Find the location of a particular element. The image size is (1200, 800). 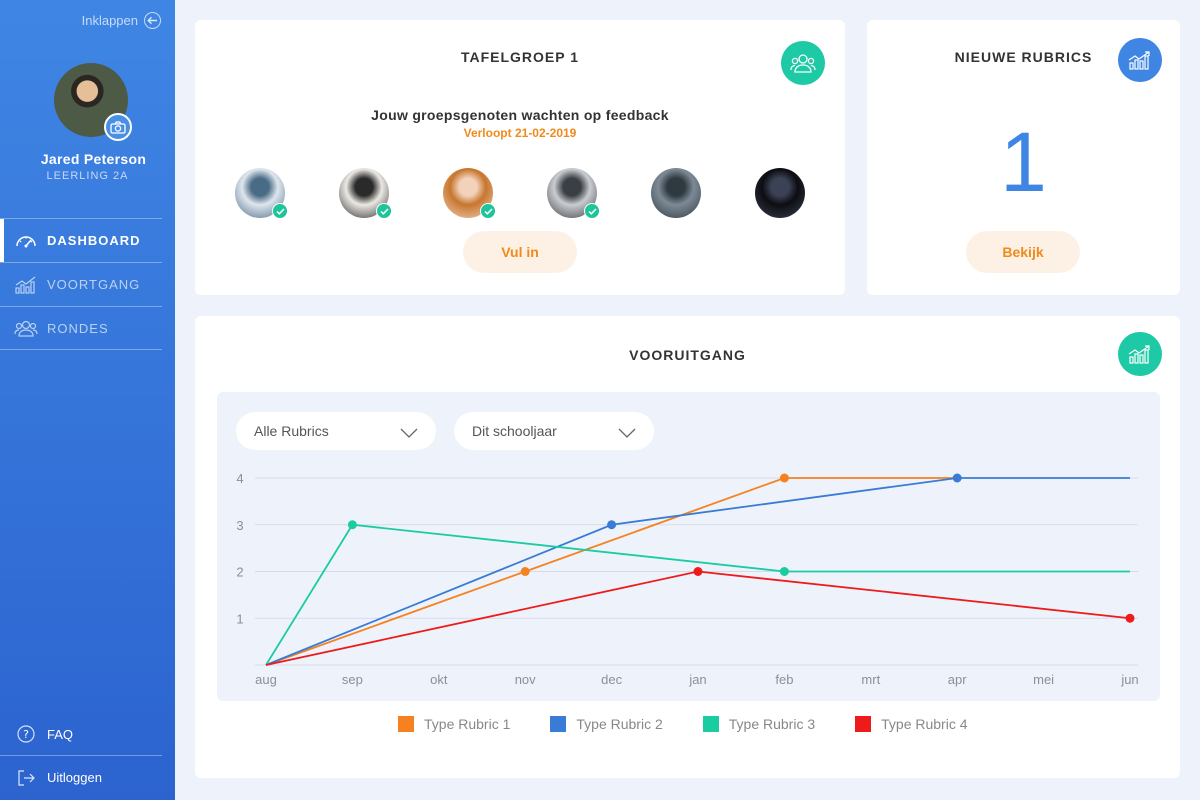

legend-item: Type Rubric 4 is located at coordinates (911, 724).